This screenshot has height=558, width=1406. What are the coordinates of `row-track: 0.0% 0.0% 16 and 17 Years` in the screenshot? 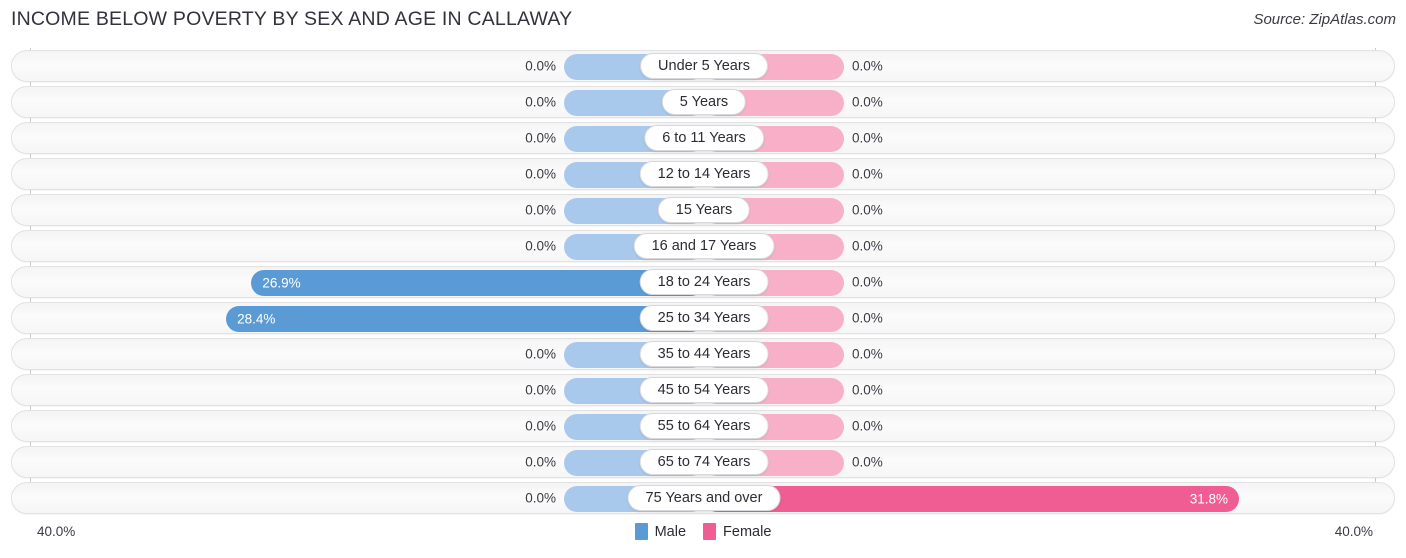 It's located at (704, 246).